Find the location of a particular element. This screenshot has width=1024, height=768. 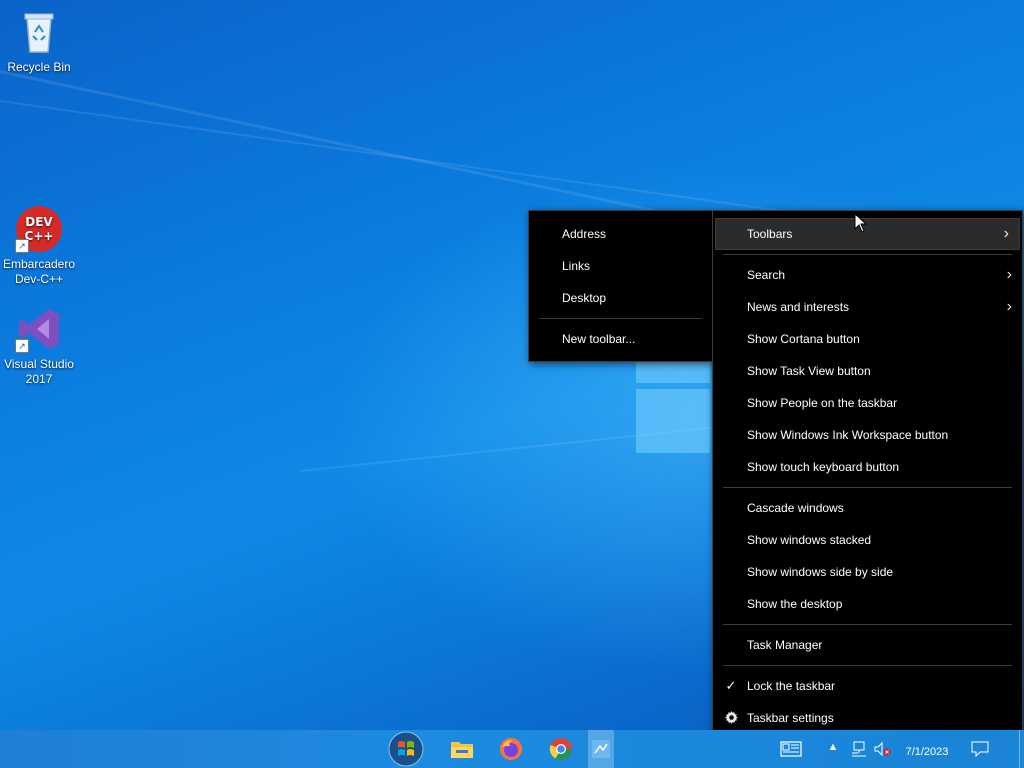

menu-item-show-windows-stacked: Show windows stacked is located at coordinates (867, 540).